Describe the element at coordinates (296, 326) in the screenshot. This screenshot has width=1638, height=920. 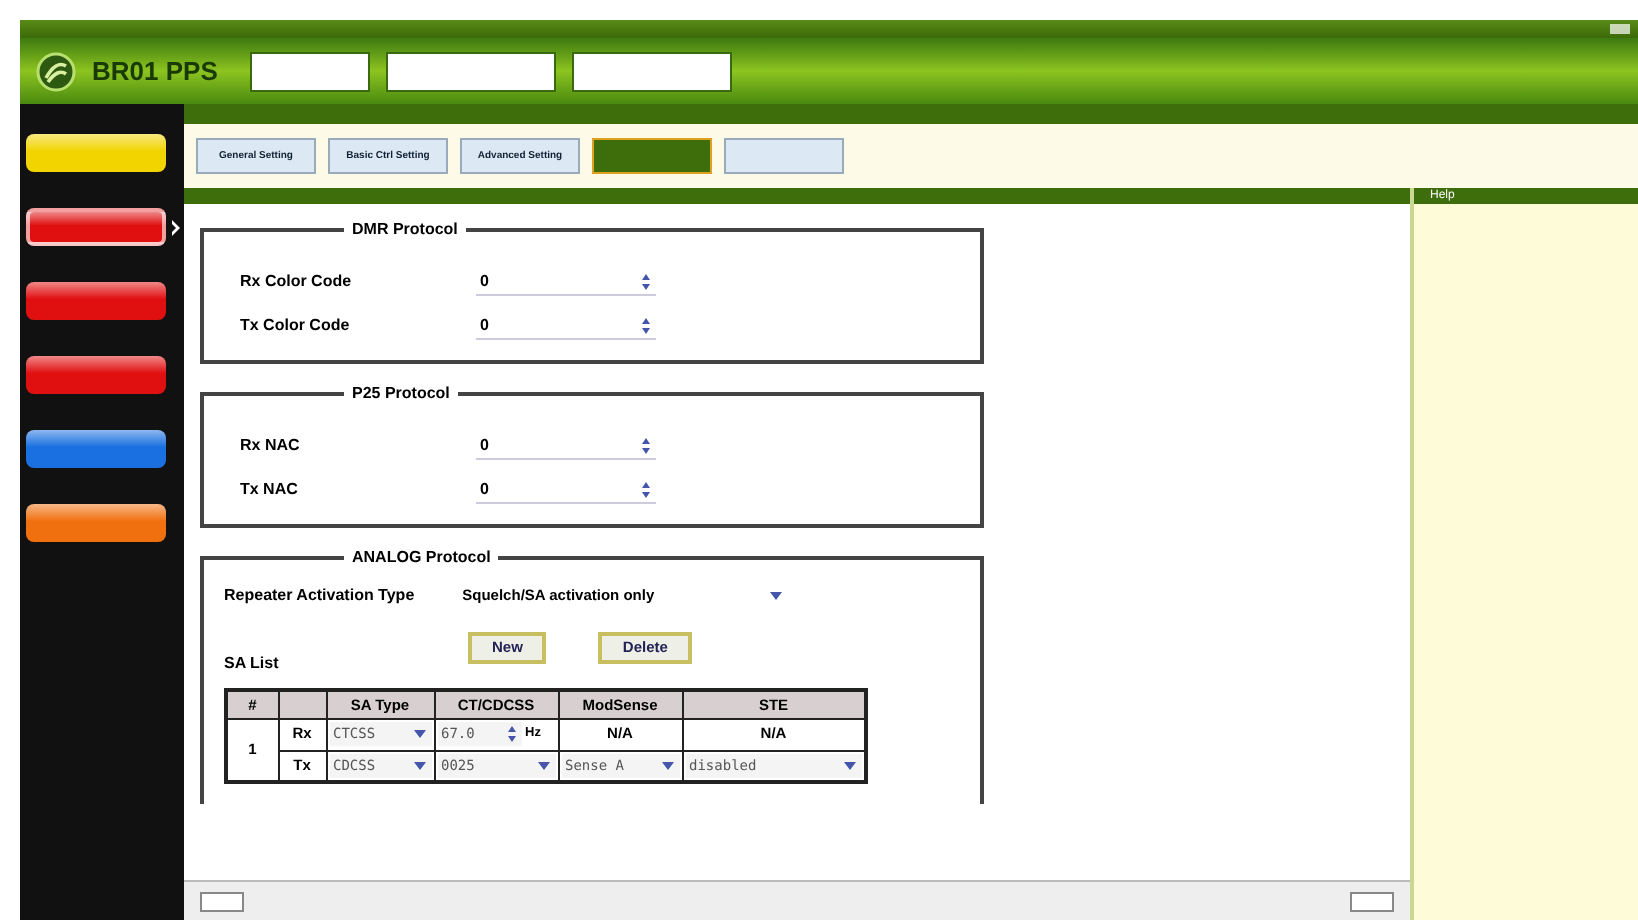
I see `field-label: Tx Color Code` at that location.